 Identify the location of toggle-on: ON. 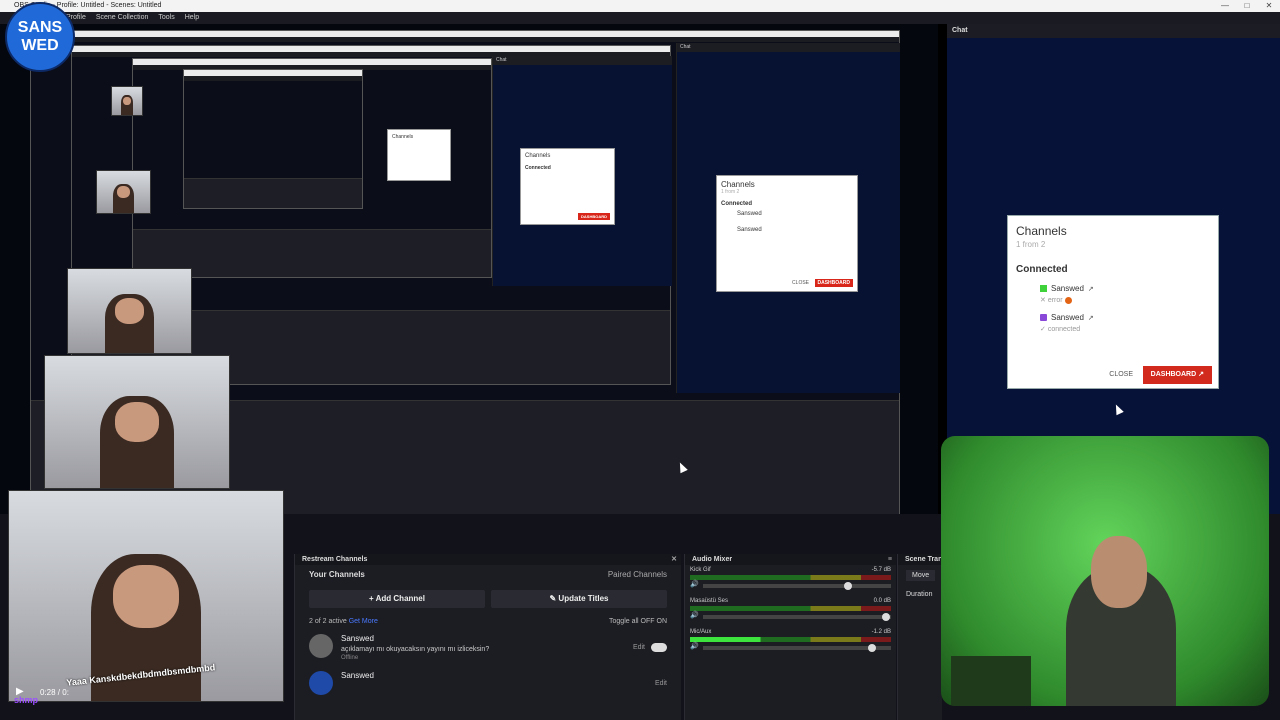
(662, 621).